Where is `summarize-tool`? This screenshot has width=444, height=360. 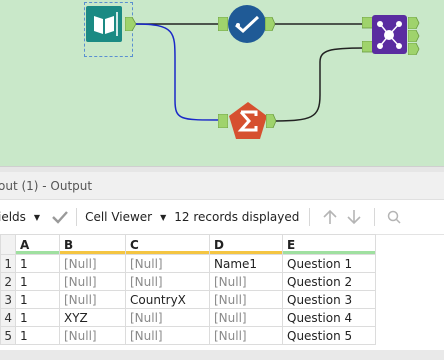 summarize-tool is located at coordinates (248, 121).